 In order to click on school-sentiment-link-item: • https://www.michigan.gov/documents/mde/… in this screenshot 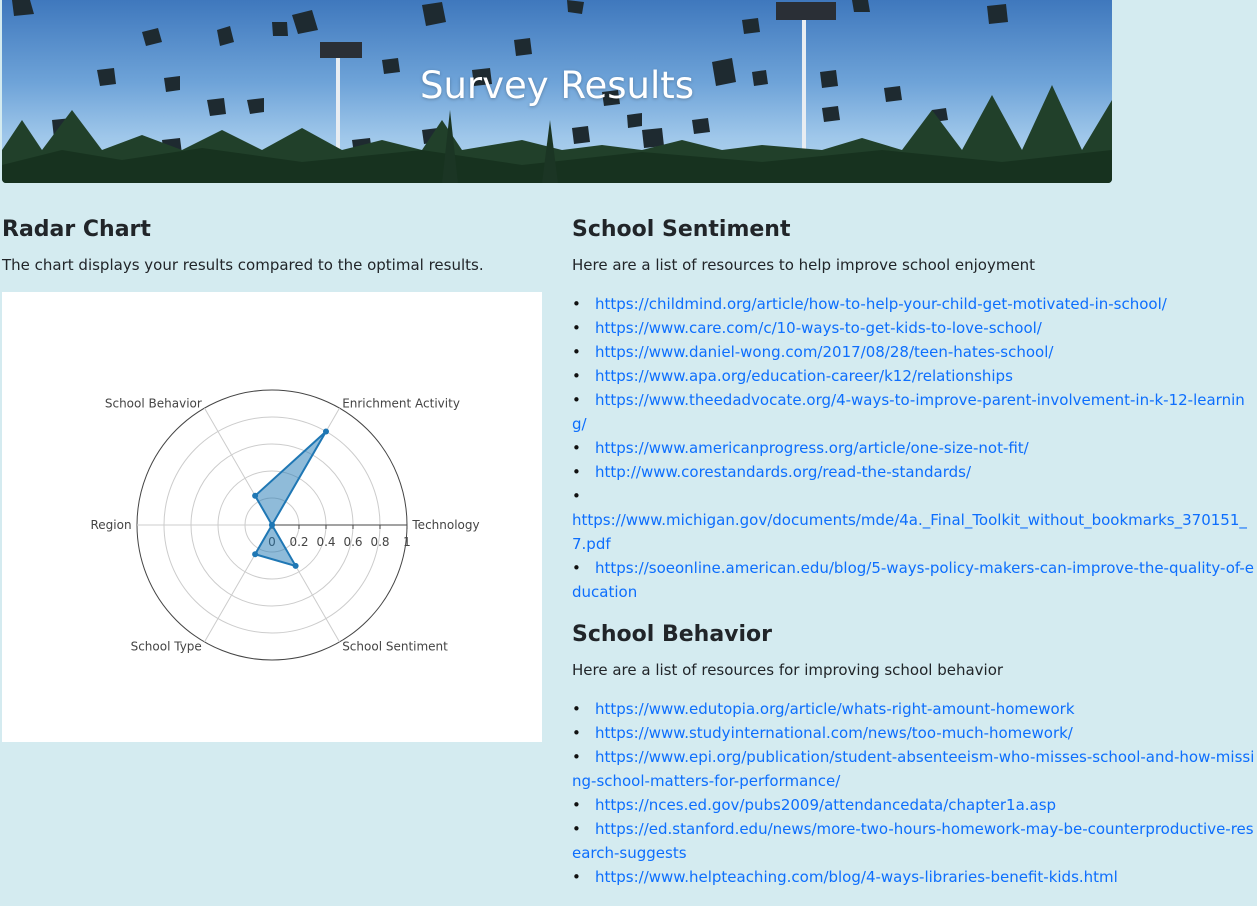, I will do `click(914, 520)`.